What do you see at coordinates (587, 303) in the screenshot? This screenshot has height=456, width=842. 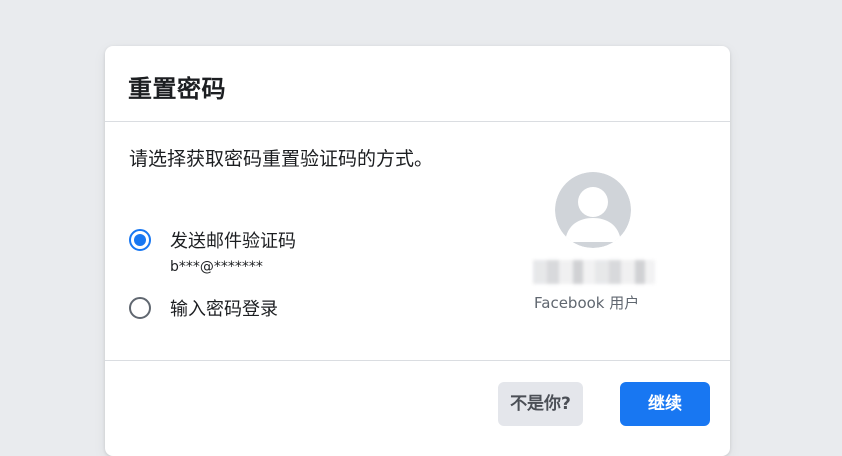 I see `profile-label: Facebook 用户` at bounding box center [587, 303].